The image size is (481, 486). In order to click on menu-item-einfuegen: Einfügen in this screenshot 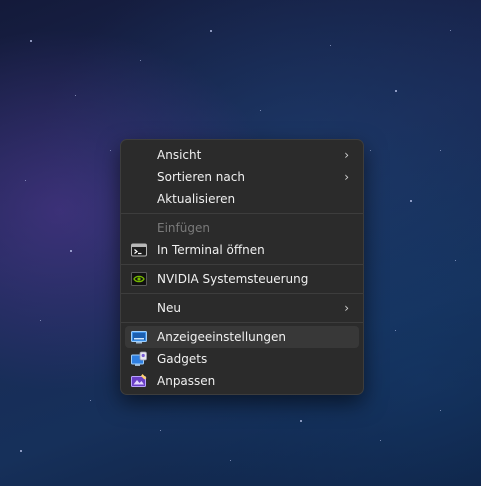, I will do `click(242, 228)`.